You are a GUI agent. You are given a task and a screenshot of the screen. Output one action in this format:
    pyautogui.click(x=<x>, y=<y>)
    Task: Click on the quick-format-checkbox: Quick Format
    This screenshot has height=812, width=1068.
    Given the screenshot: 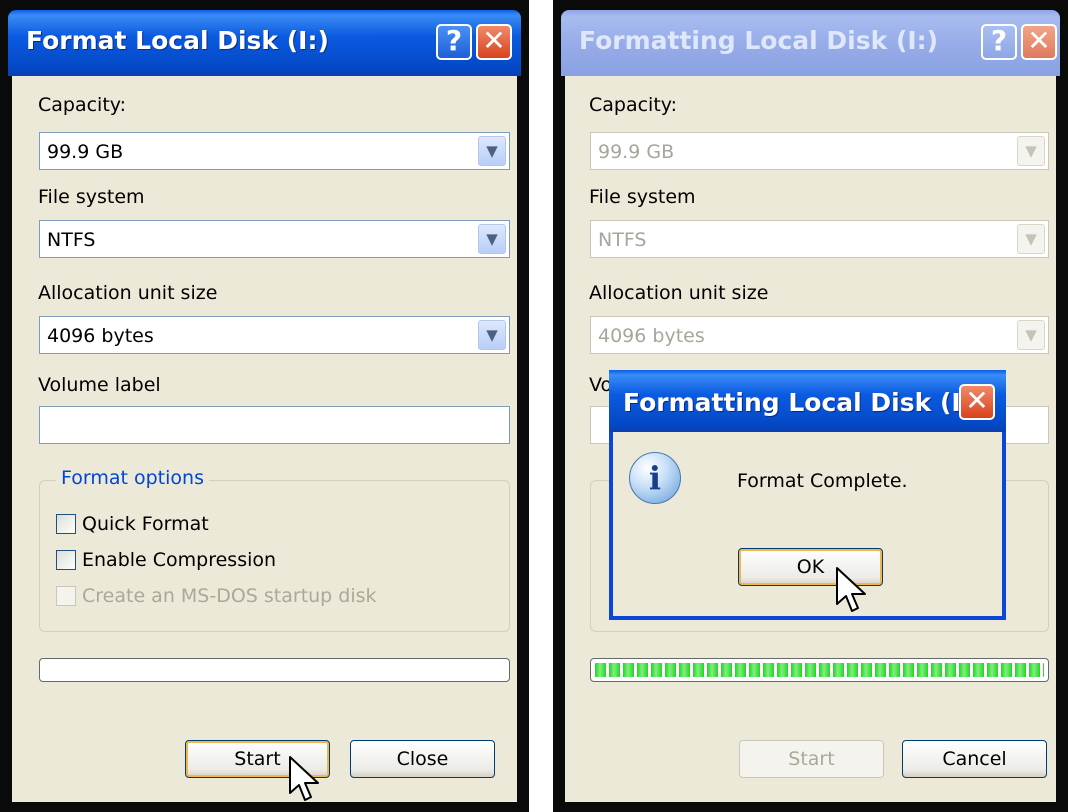 What is the action you would take?
    pyautogui.click(x=132, y=524)
    